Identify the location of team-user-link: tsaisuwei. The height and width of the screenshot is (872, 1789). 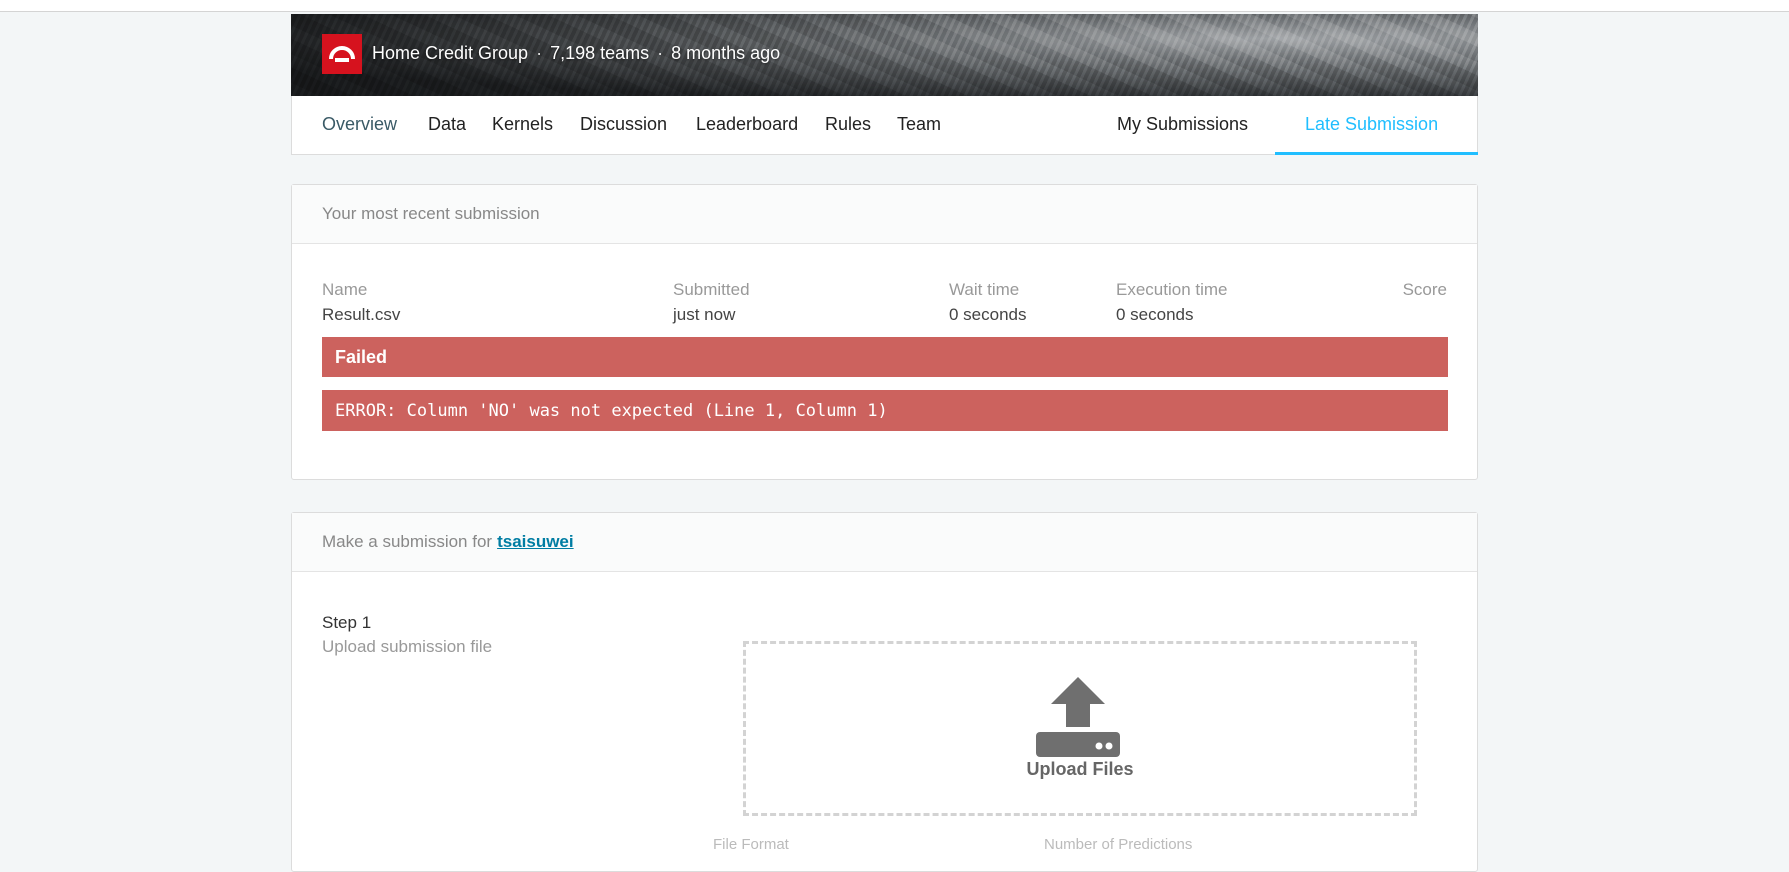
(535, 542).